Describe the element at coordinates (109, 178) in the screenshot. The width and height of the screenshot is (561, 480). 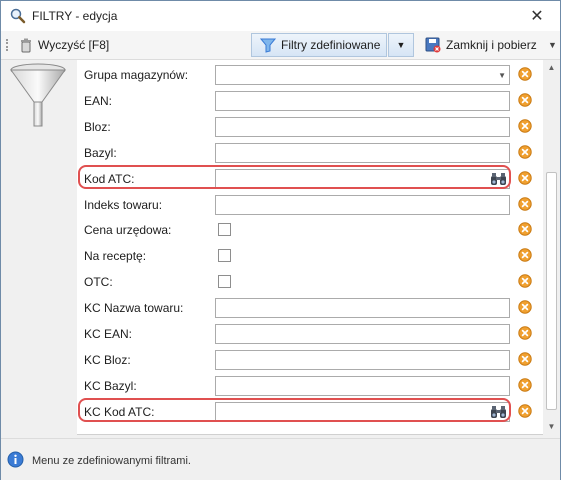
I see `filter-label: Kod ATC:` at that location.